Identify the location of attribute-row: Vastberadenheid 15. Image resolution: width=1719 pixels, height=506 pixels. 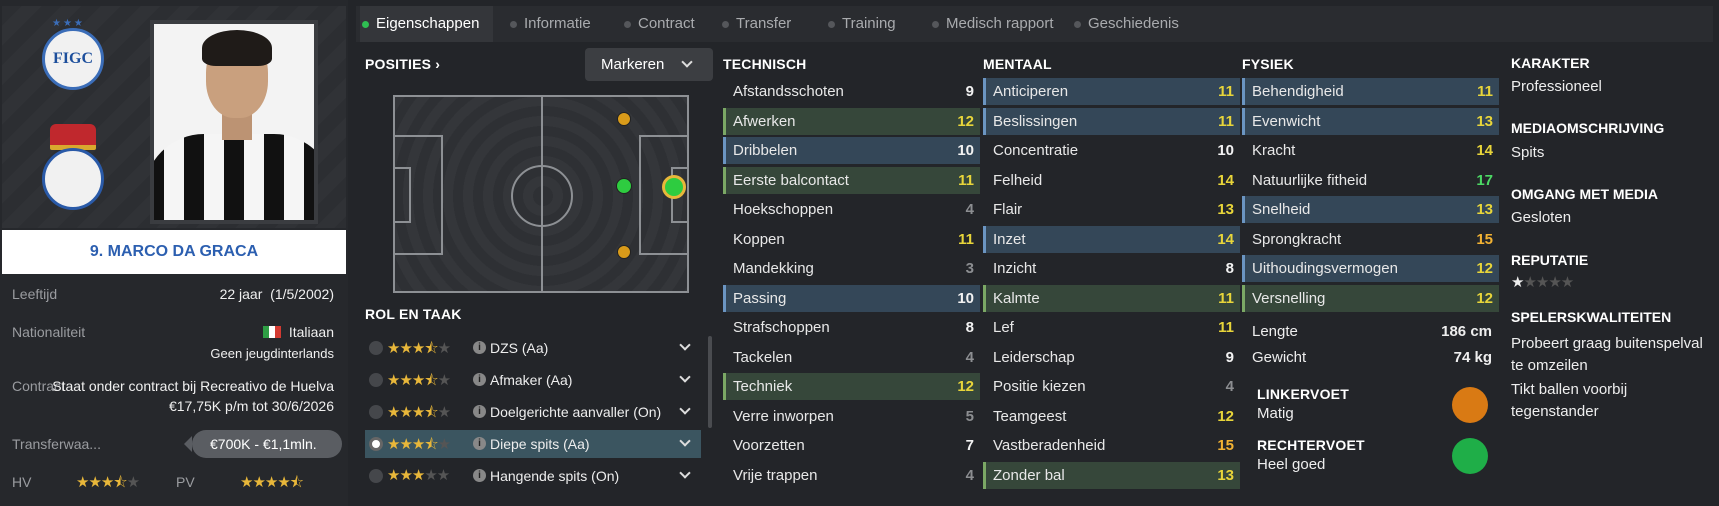
(1111, 445).